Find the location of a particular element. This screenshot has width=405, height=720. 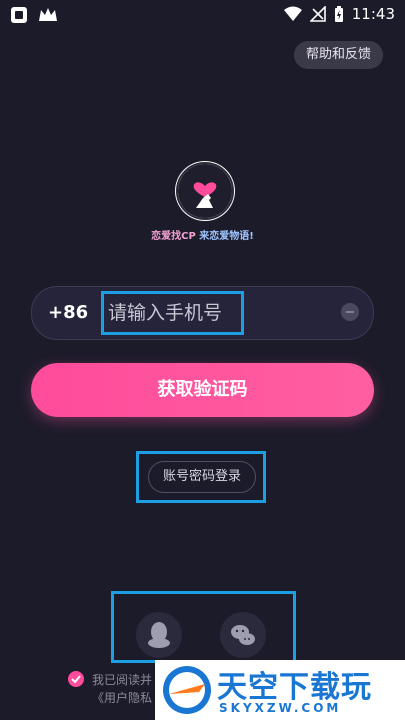

wifi-icon is located at coordinates (292, 13).